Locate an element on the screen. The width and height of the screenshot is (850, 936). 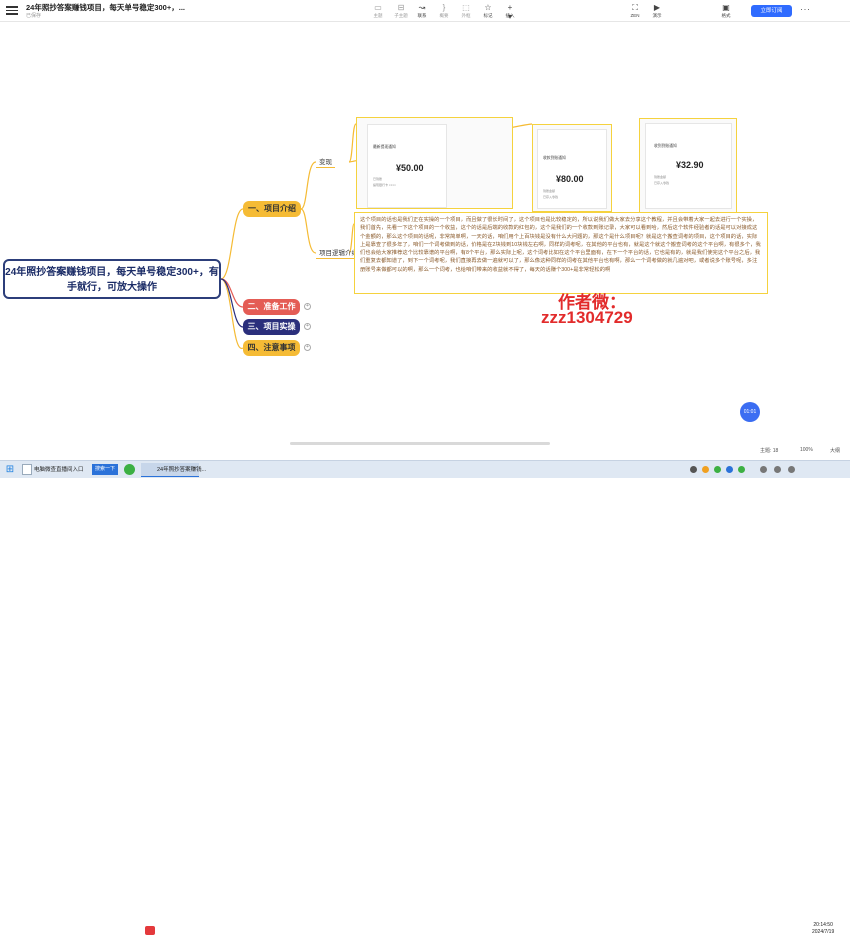
app-icon is located at coordinates (150, 930).